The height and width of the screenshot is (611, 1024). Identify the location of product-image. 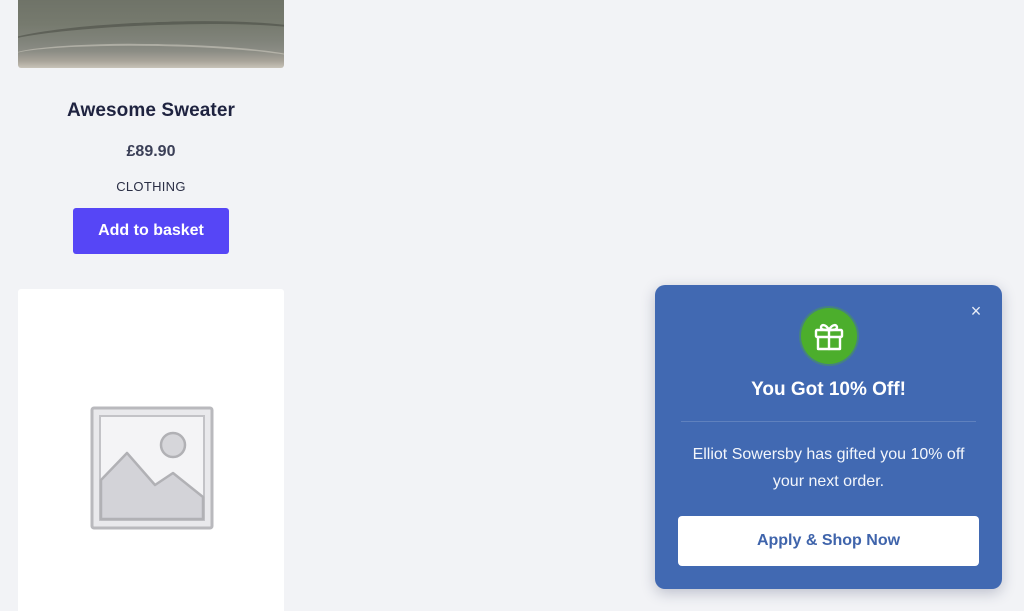
(151, 34).